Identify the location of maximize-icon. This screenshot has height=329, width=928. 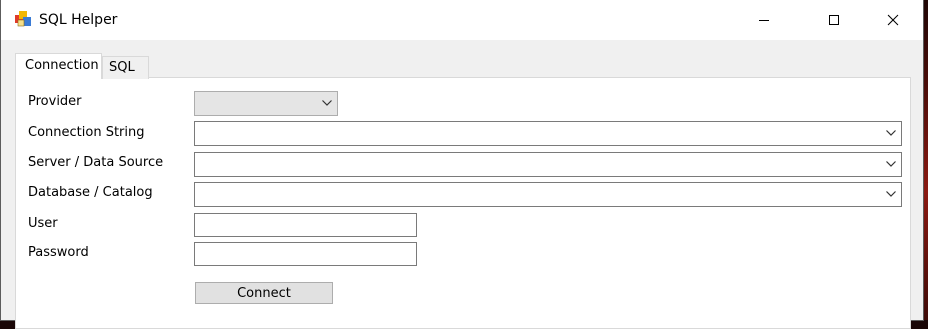
(834, 20).